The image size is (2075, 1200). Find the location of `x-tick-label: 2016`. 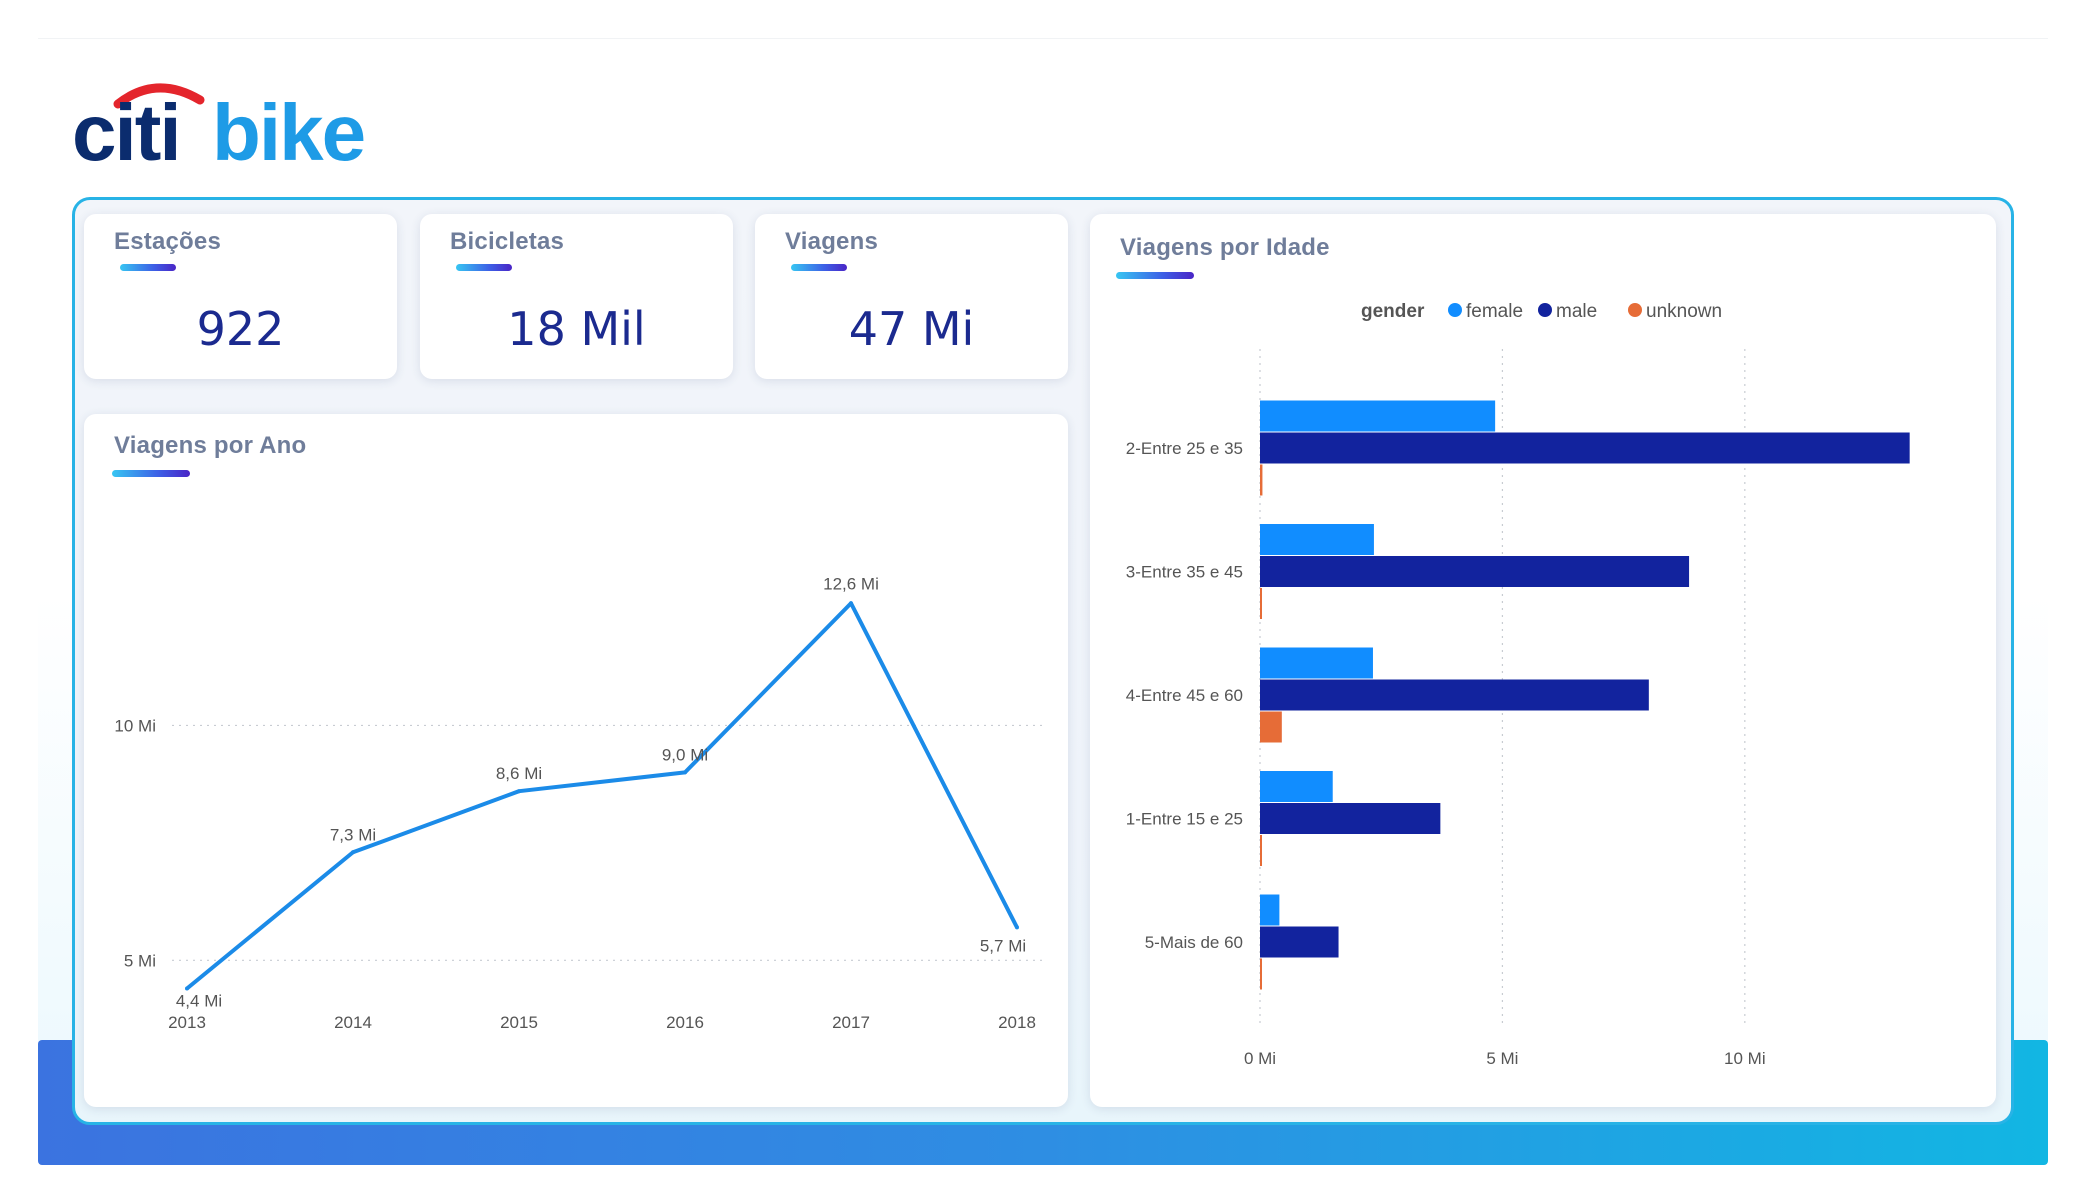

x-tick-label: 2016 is located at coordinates (685, 1022).